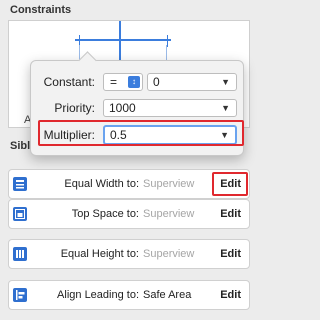 Image resolution: width=320 pixels, height=320 pixels. Describe the element at coordinates (123, 82) in the screenshot. I see `relation-select: = ↕` at that location.